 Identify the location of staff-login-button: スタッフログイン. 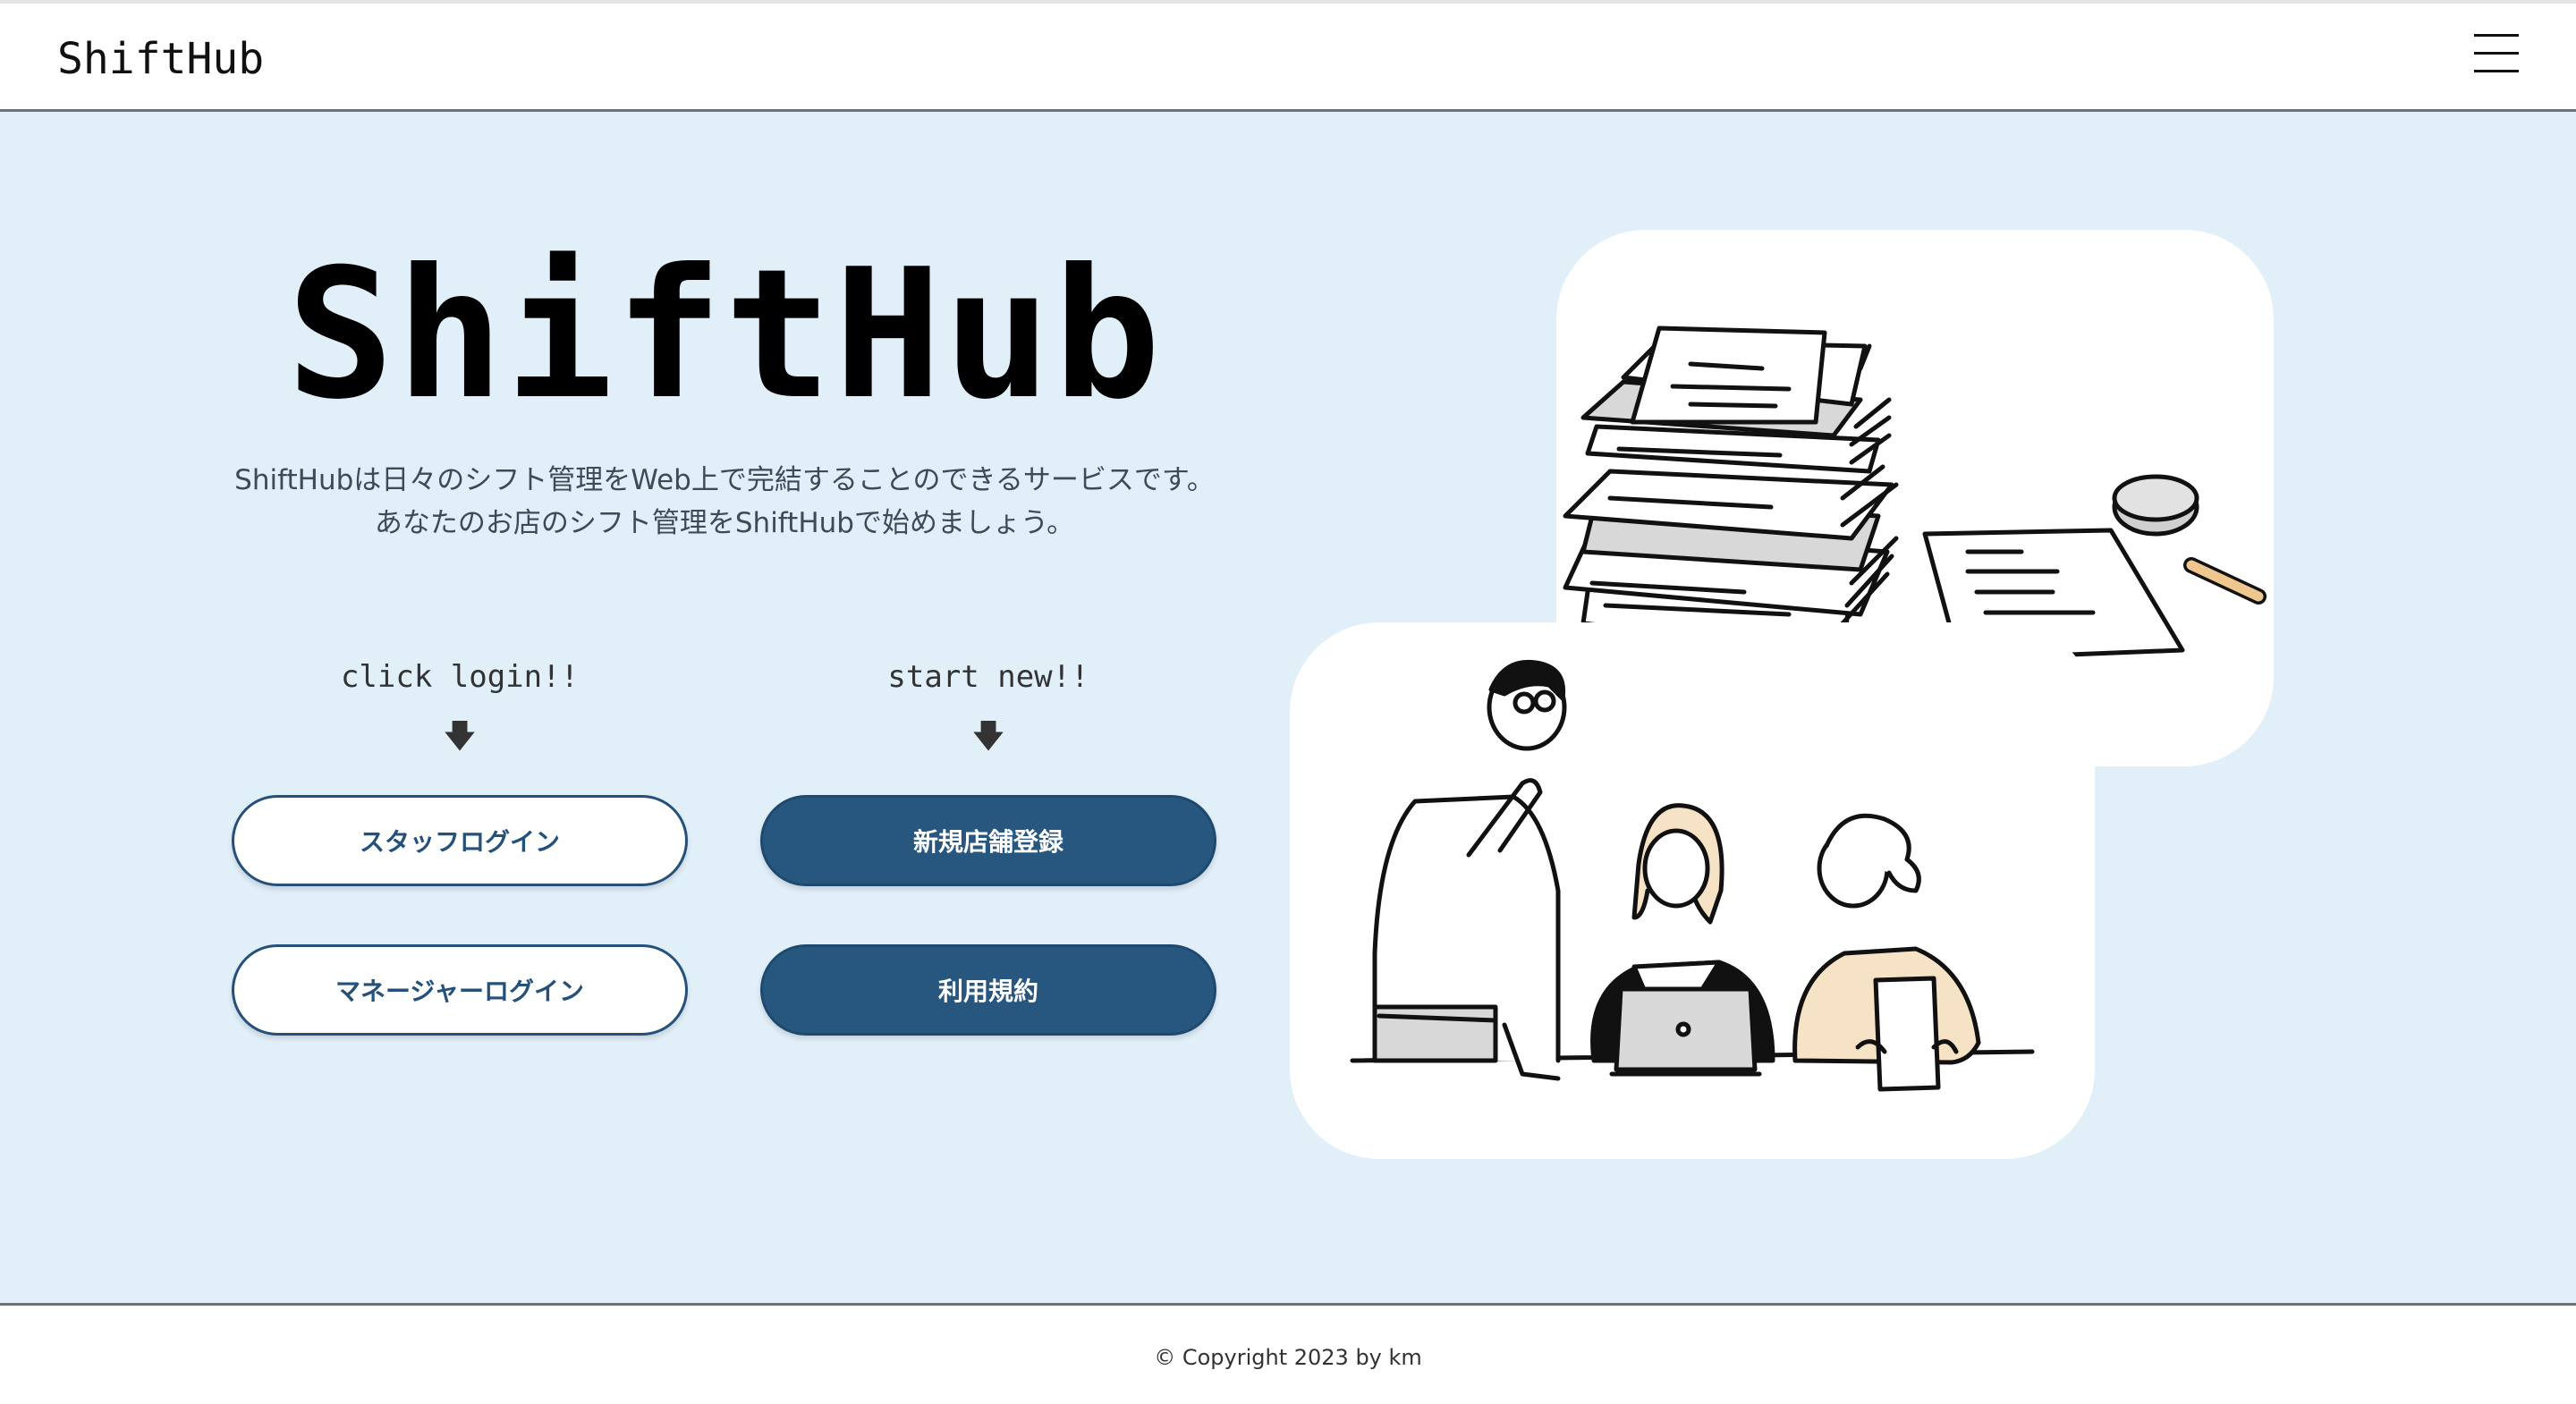
(460, 841).